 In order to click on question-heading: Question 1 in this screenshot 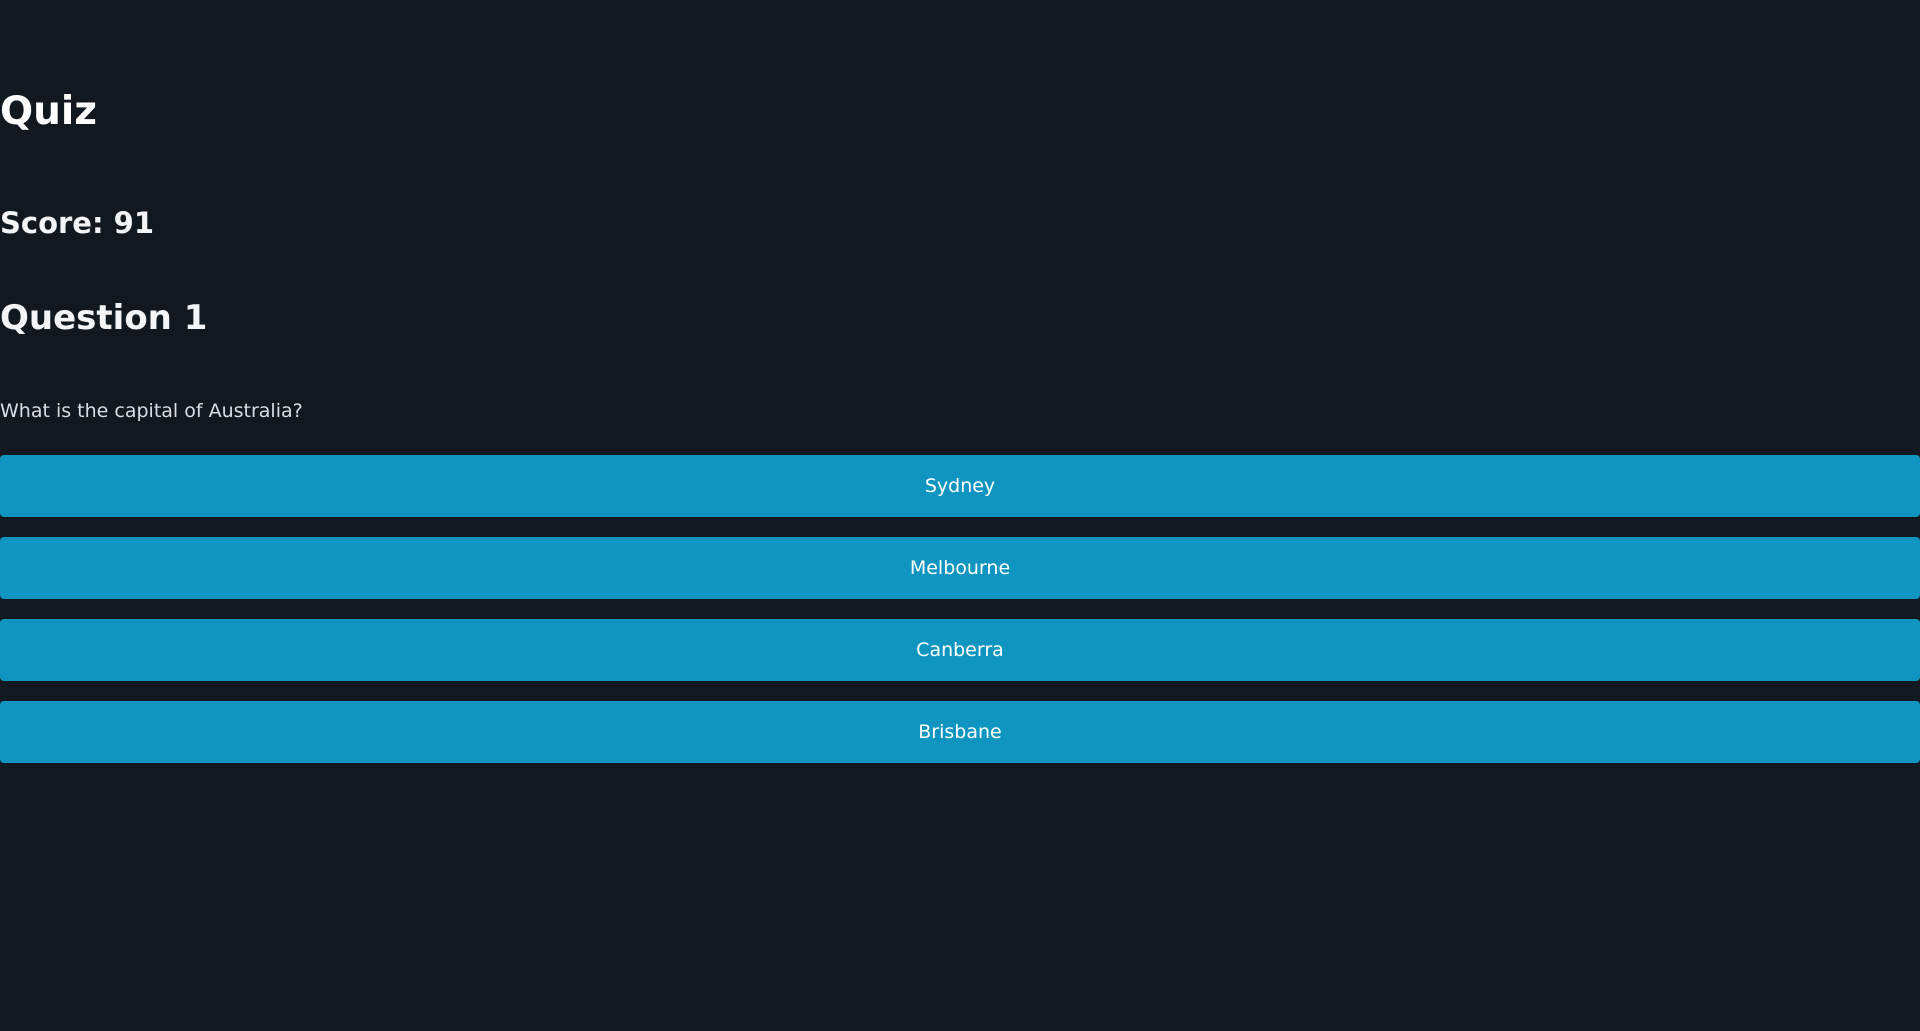, I will do `click(104, 318)`.